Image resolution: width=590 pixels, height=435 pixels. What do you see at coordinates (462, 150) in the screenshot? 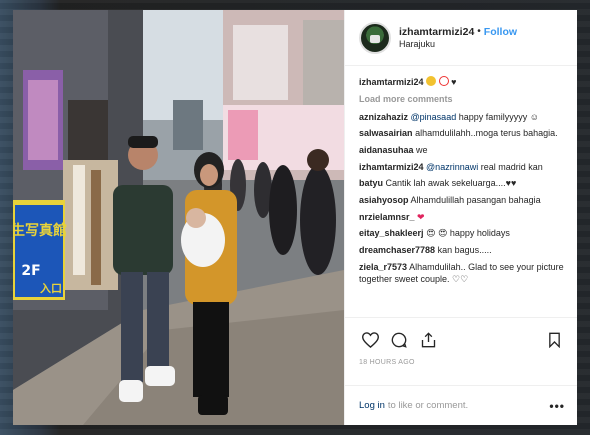
I see `comment-item: aidanasuhaa we` at bounding box center [462, 150].